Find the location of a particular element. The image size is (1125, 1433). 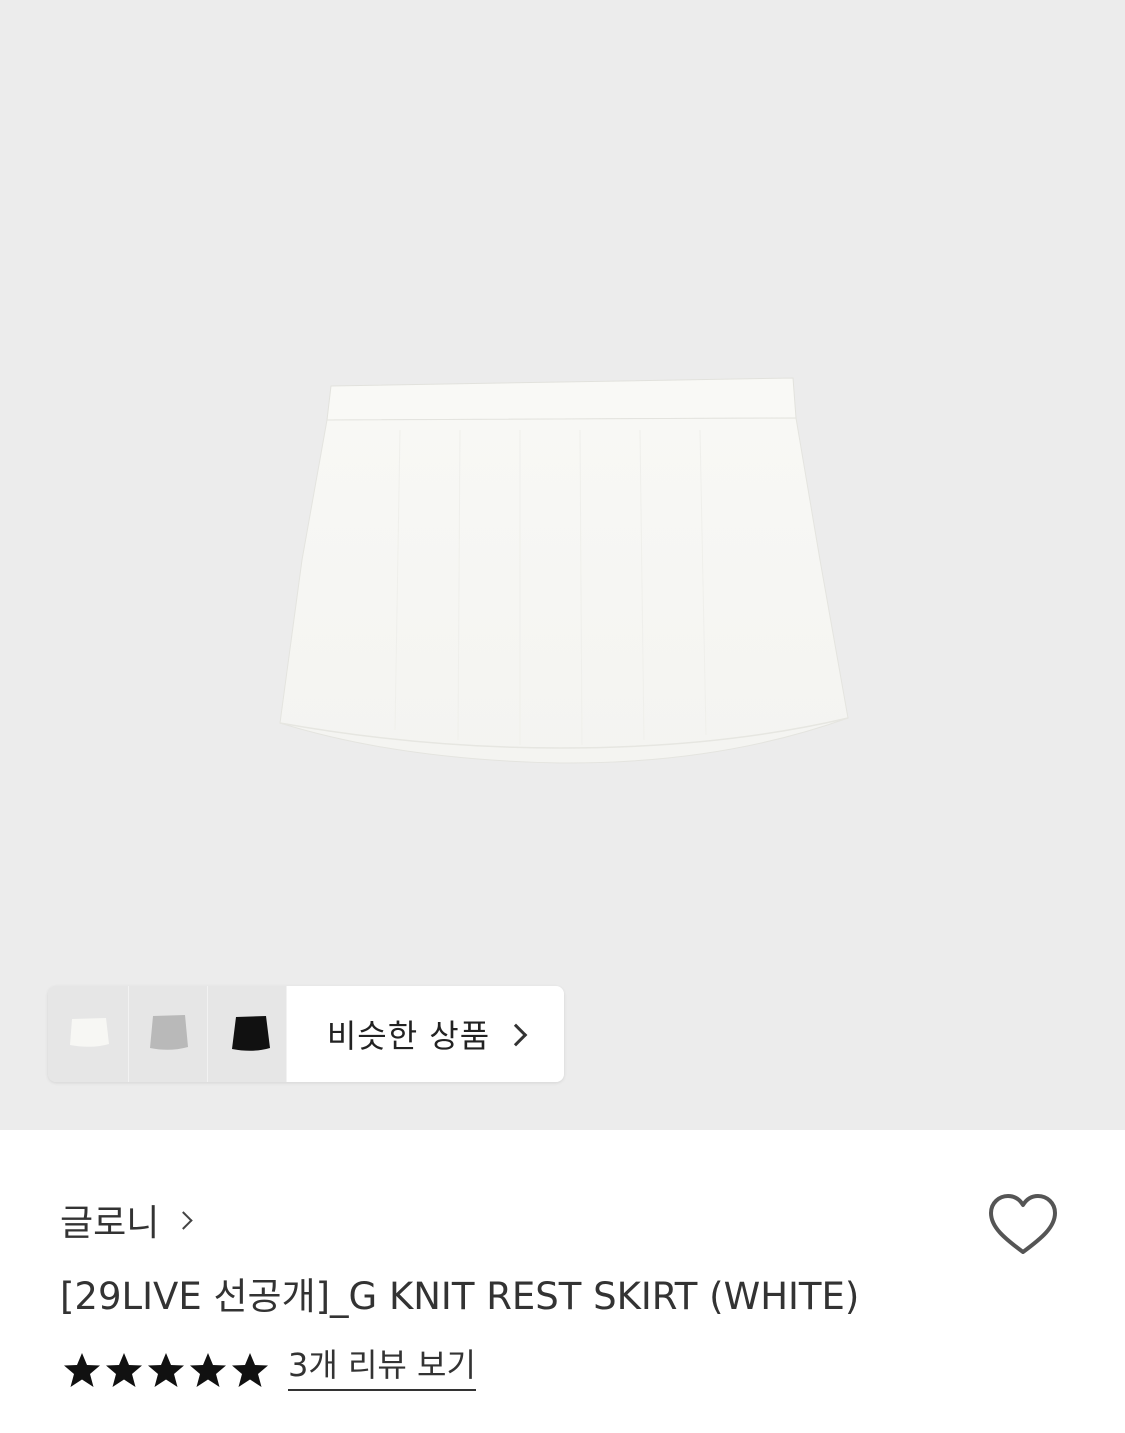

brand-name: 글로니 is located at coordinates (110, 1223).